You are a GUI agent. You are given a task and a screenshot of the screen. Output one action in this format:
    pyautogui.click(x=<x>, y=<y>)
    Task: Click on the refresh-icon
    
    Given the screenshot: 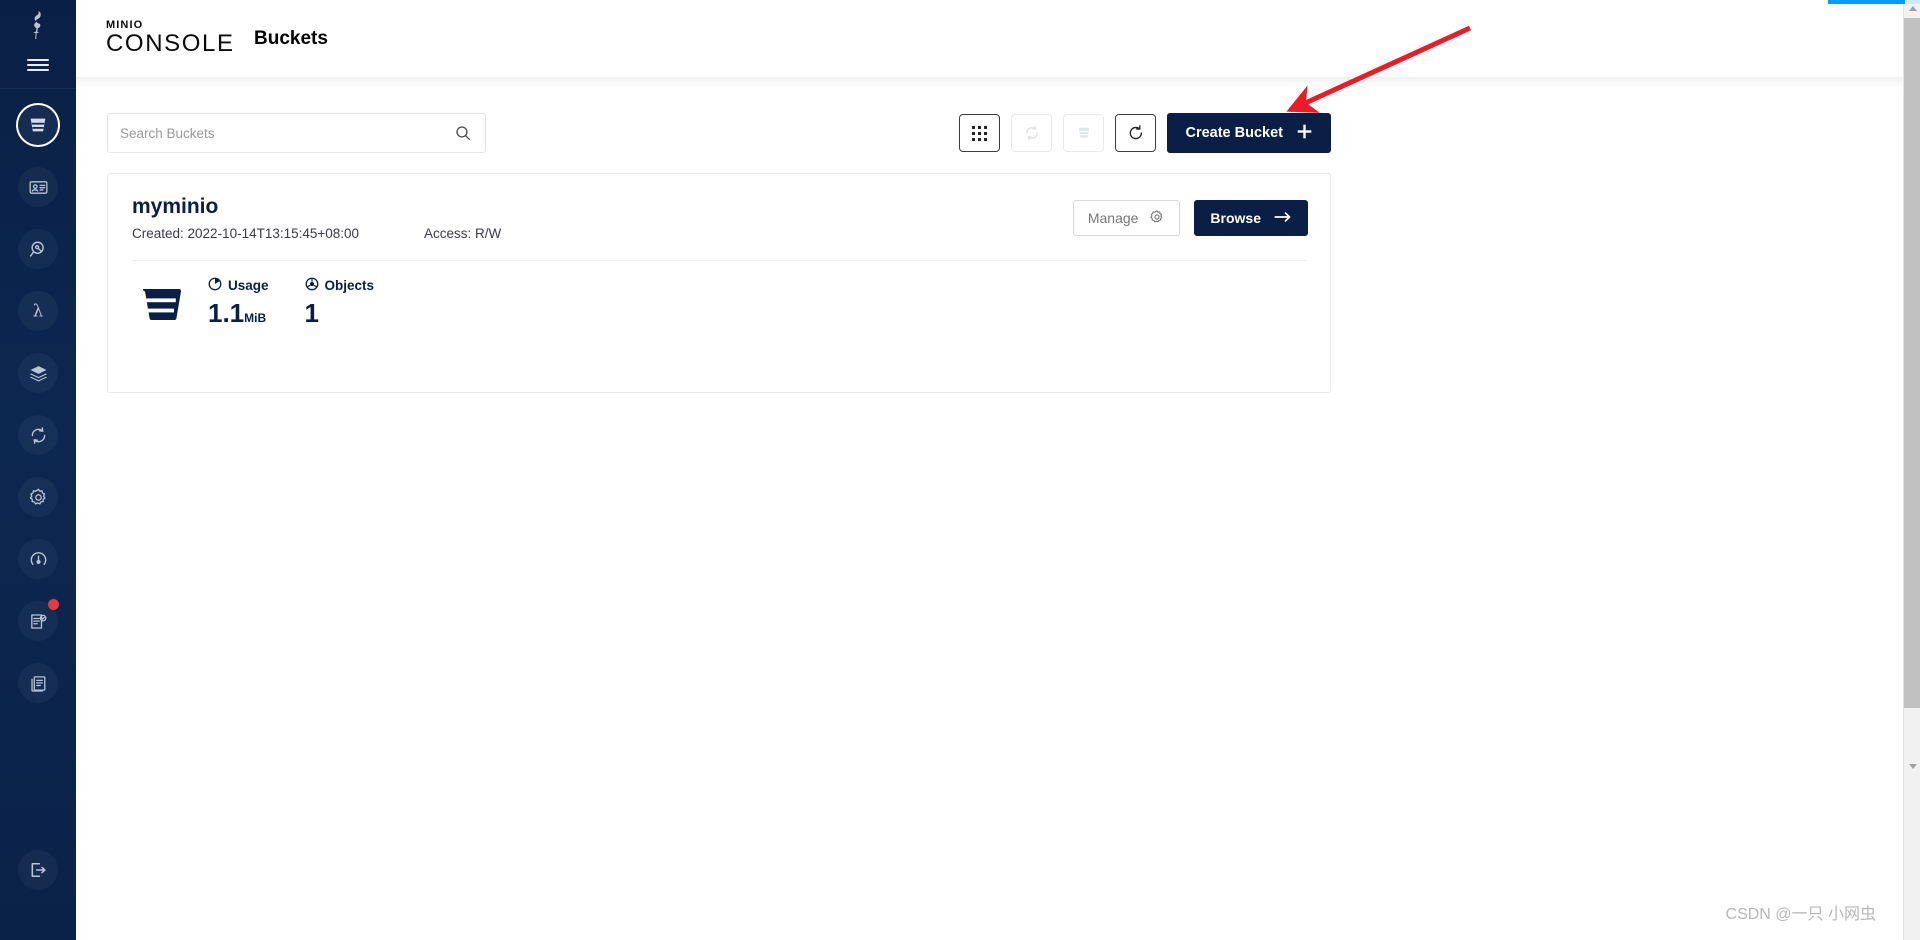 What is the action you would take?
    pyautogui.click(x=1136, y=132)
    